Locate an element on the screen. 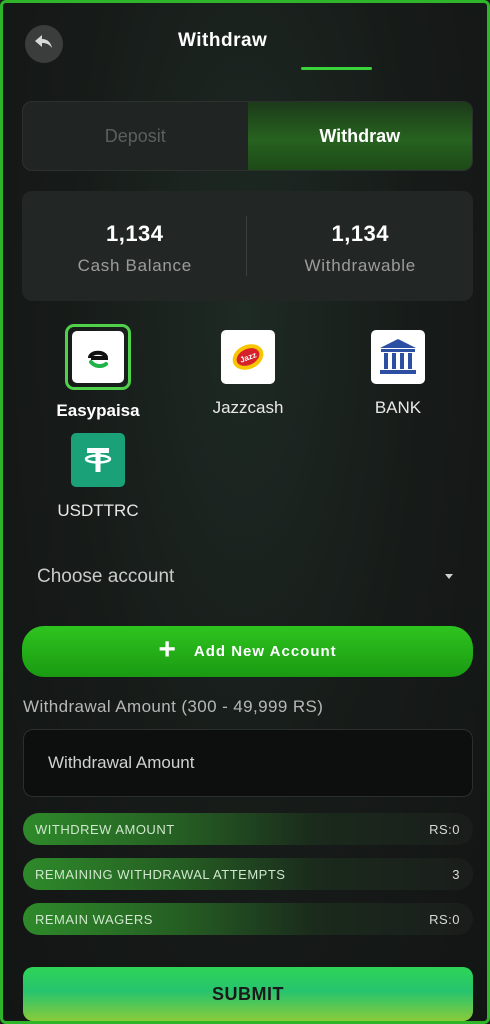 This screenshot has width=490, height=1024. account-select: Choose account is located at coordinates (248, 577).